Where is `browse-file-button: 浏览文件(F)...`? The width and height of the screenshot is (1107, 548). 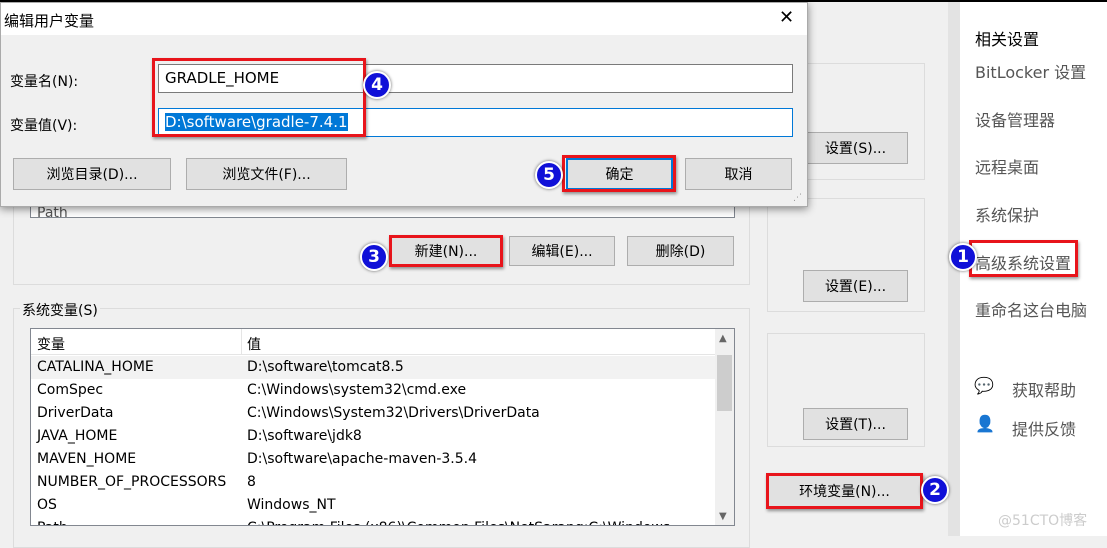
browse-file-button: 浏览文件(F)... is located at coordinates (266, 174).